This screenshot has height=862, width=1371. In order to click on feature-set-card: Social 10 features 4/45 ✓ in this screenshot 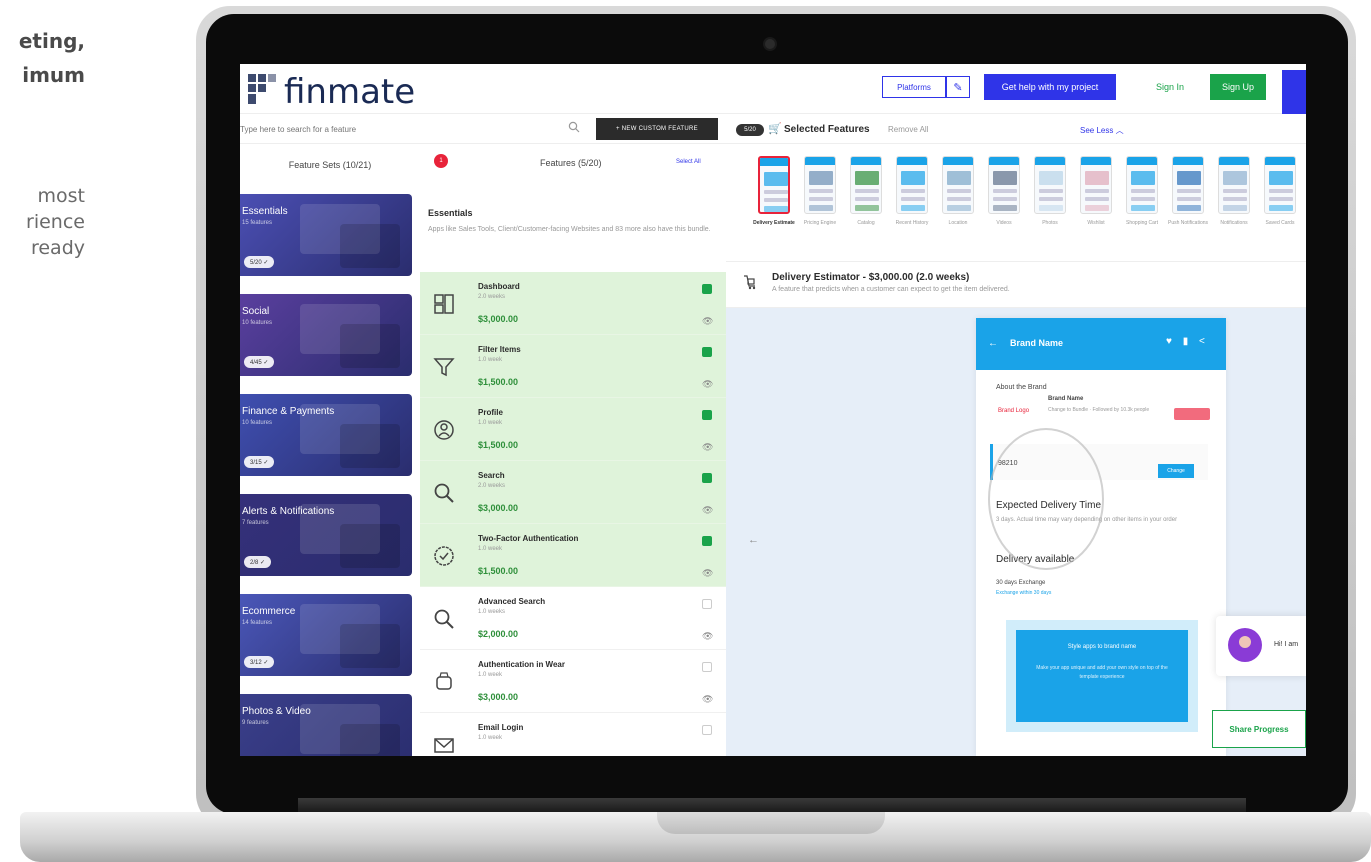, I will do `click(326, 335)`.